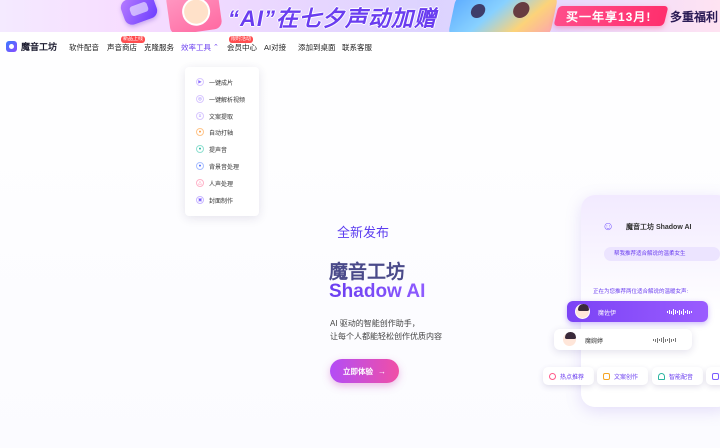 The width and height of the screenshot is (720, 448). Describe the element at coordinates (333, 18) in the screenshot. I see `banner-headline: “AI”在七夕声动加赠` at that location.